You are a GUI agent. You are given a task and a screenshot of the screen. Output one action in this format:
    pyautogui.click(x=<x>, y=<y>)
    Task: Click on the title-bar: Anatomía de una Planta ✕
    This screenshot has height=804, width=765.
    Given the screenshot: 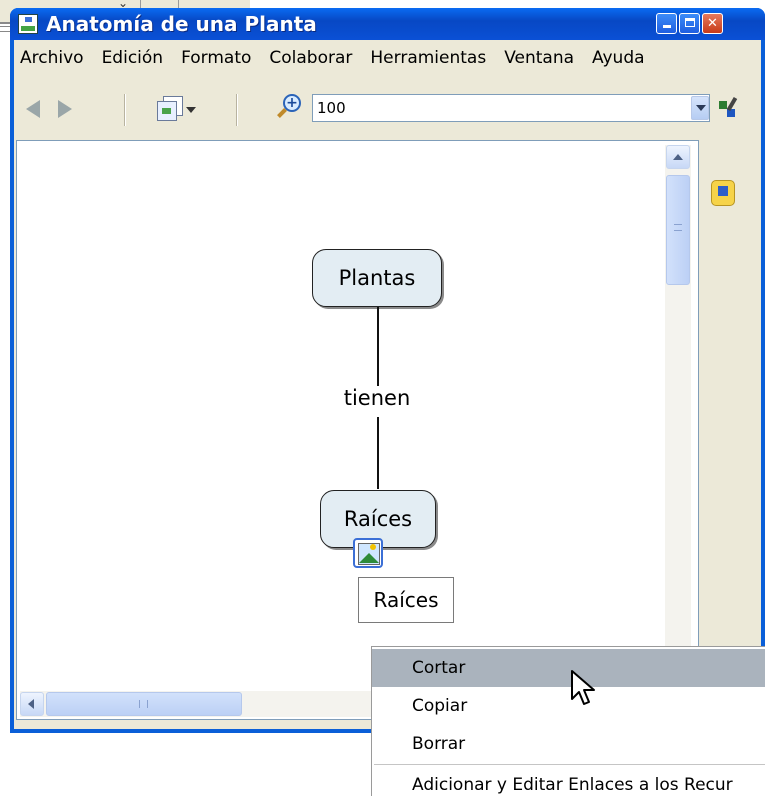 What is the action you would take?
    pyautogui.click(x=387, y=24)
    